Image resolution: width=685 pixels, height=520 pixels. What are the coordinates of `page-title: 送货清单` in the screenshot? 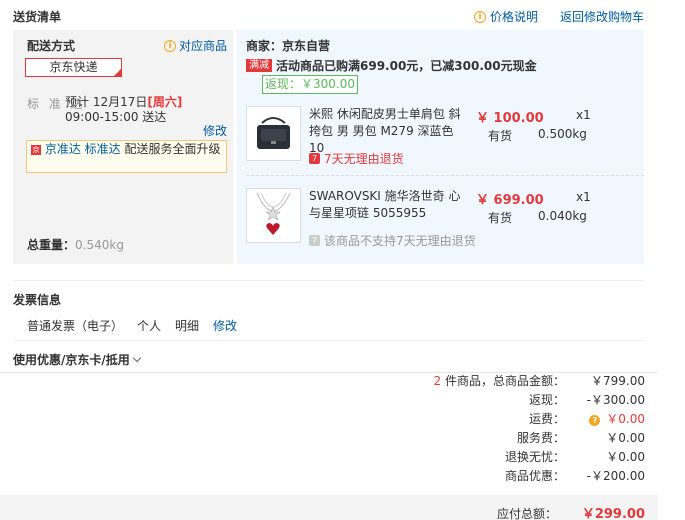 It's located at (37, 17).